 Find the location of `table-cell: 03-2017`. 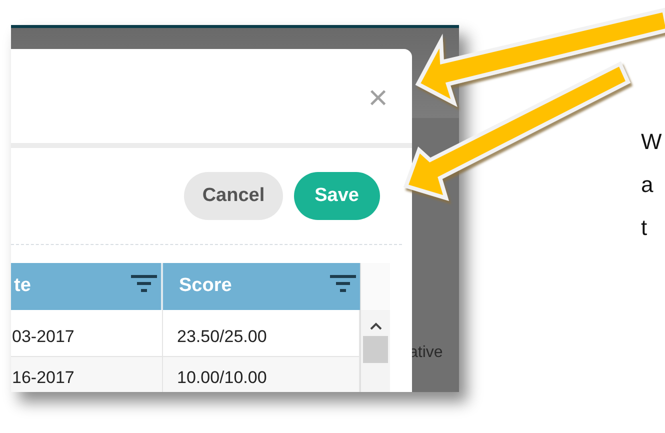

table-cell: 03-2017 is located at coordinates (42, 336).